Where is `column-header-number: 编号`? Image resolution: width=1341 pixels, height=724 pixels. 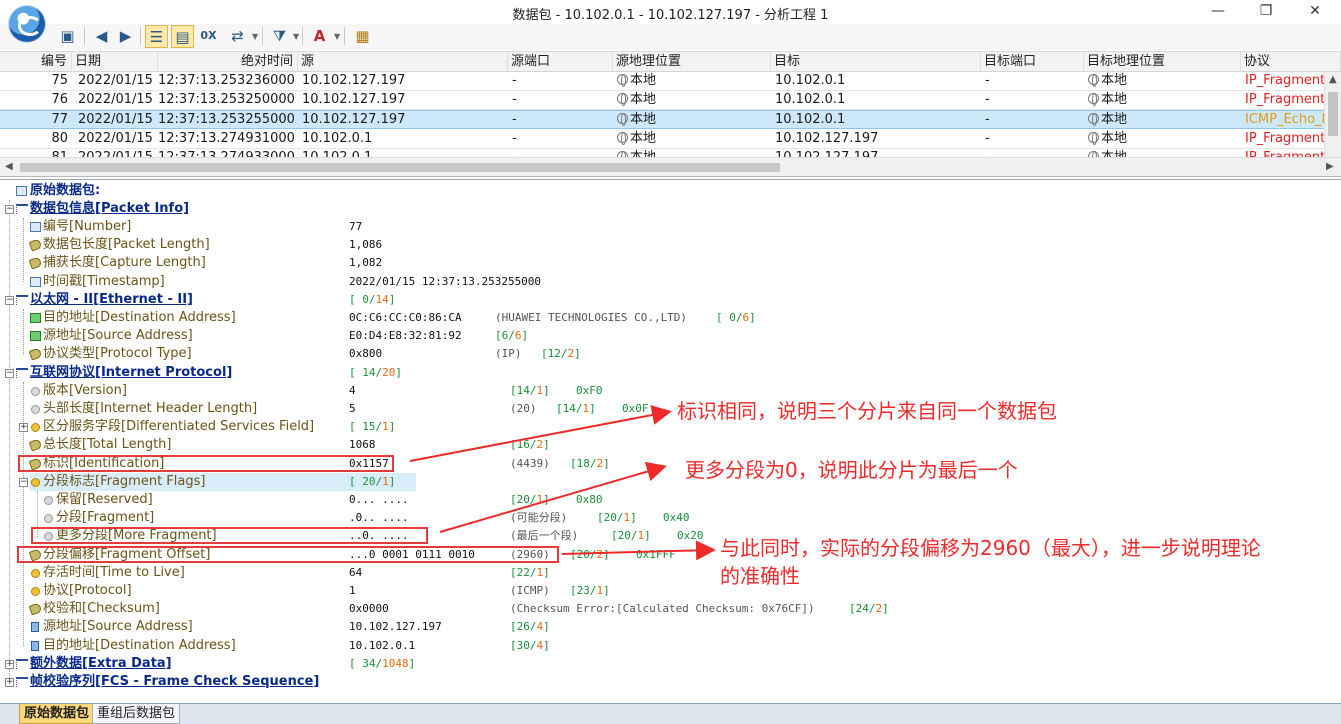
column-header-number: 编号 is located at coordinates (36, 62).